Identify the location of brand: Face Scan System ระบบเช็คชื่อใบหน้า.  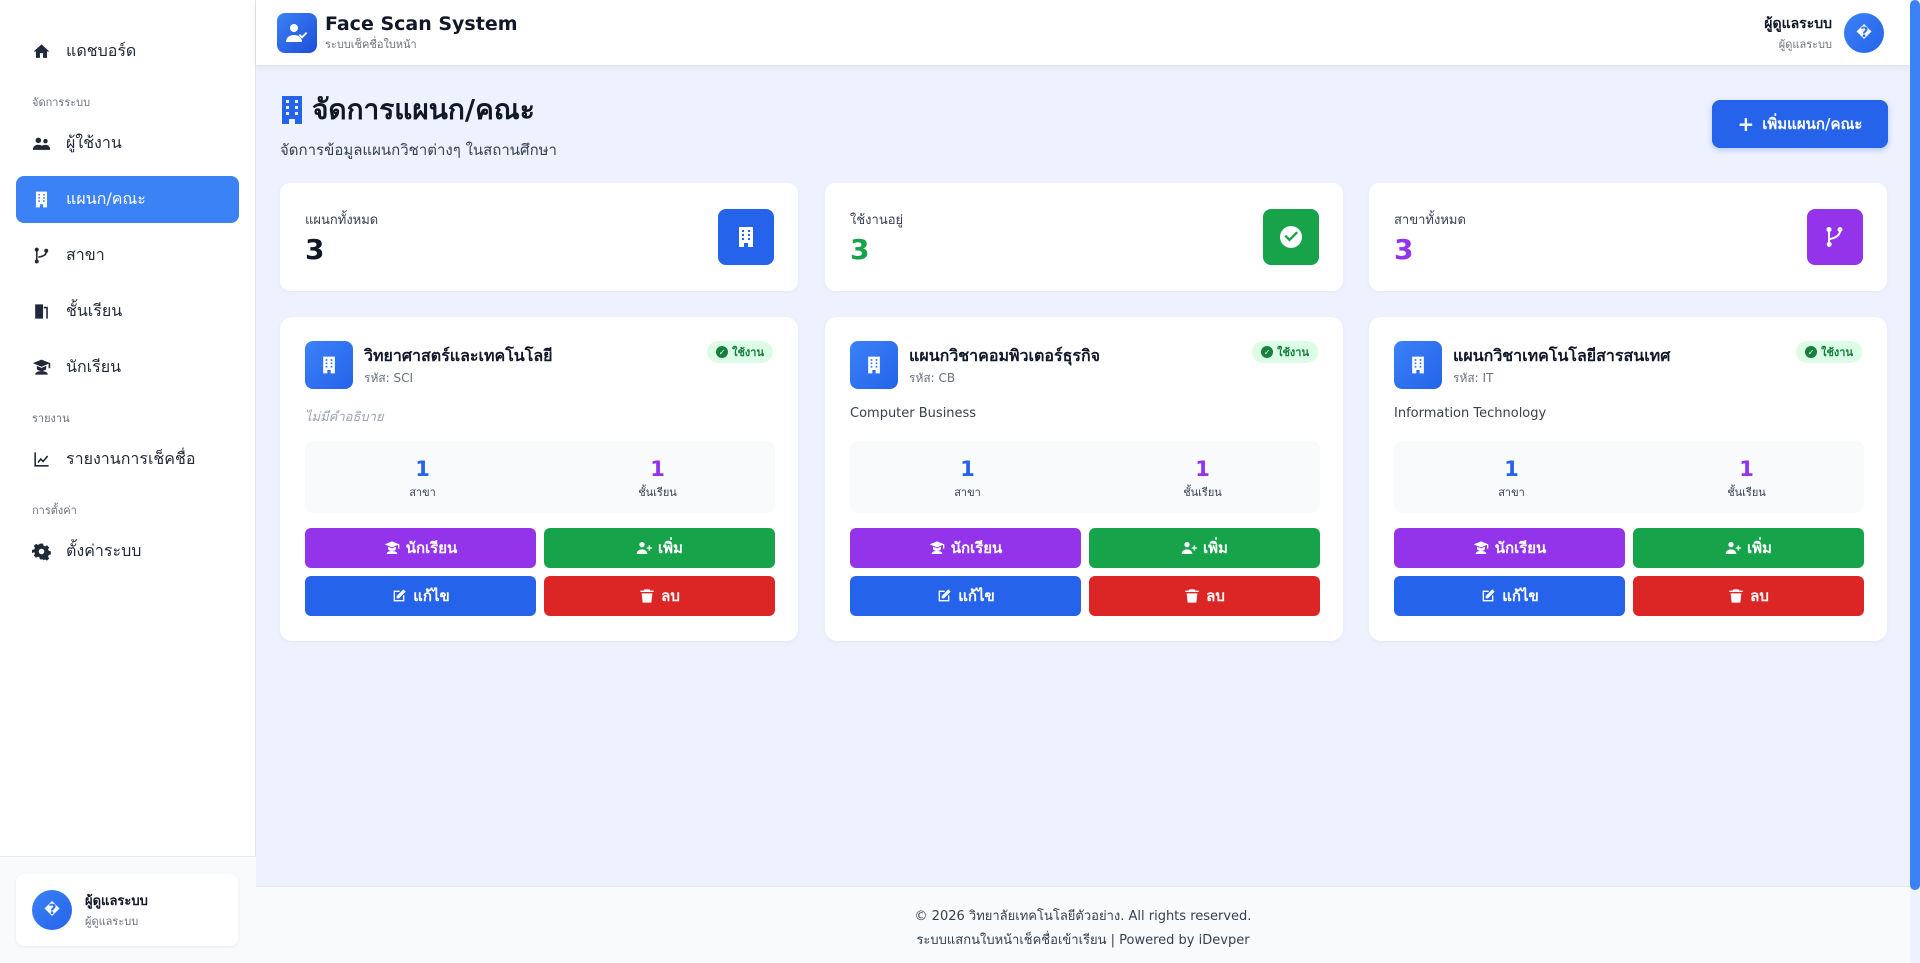
(397, 33).